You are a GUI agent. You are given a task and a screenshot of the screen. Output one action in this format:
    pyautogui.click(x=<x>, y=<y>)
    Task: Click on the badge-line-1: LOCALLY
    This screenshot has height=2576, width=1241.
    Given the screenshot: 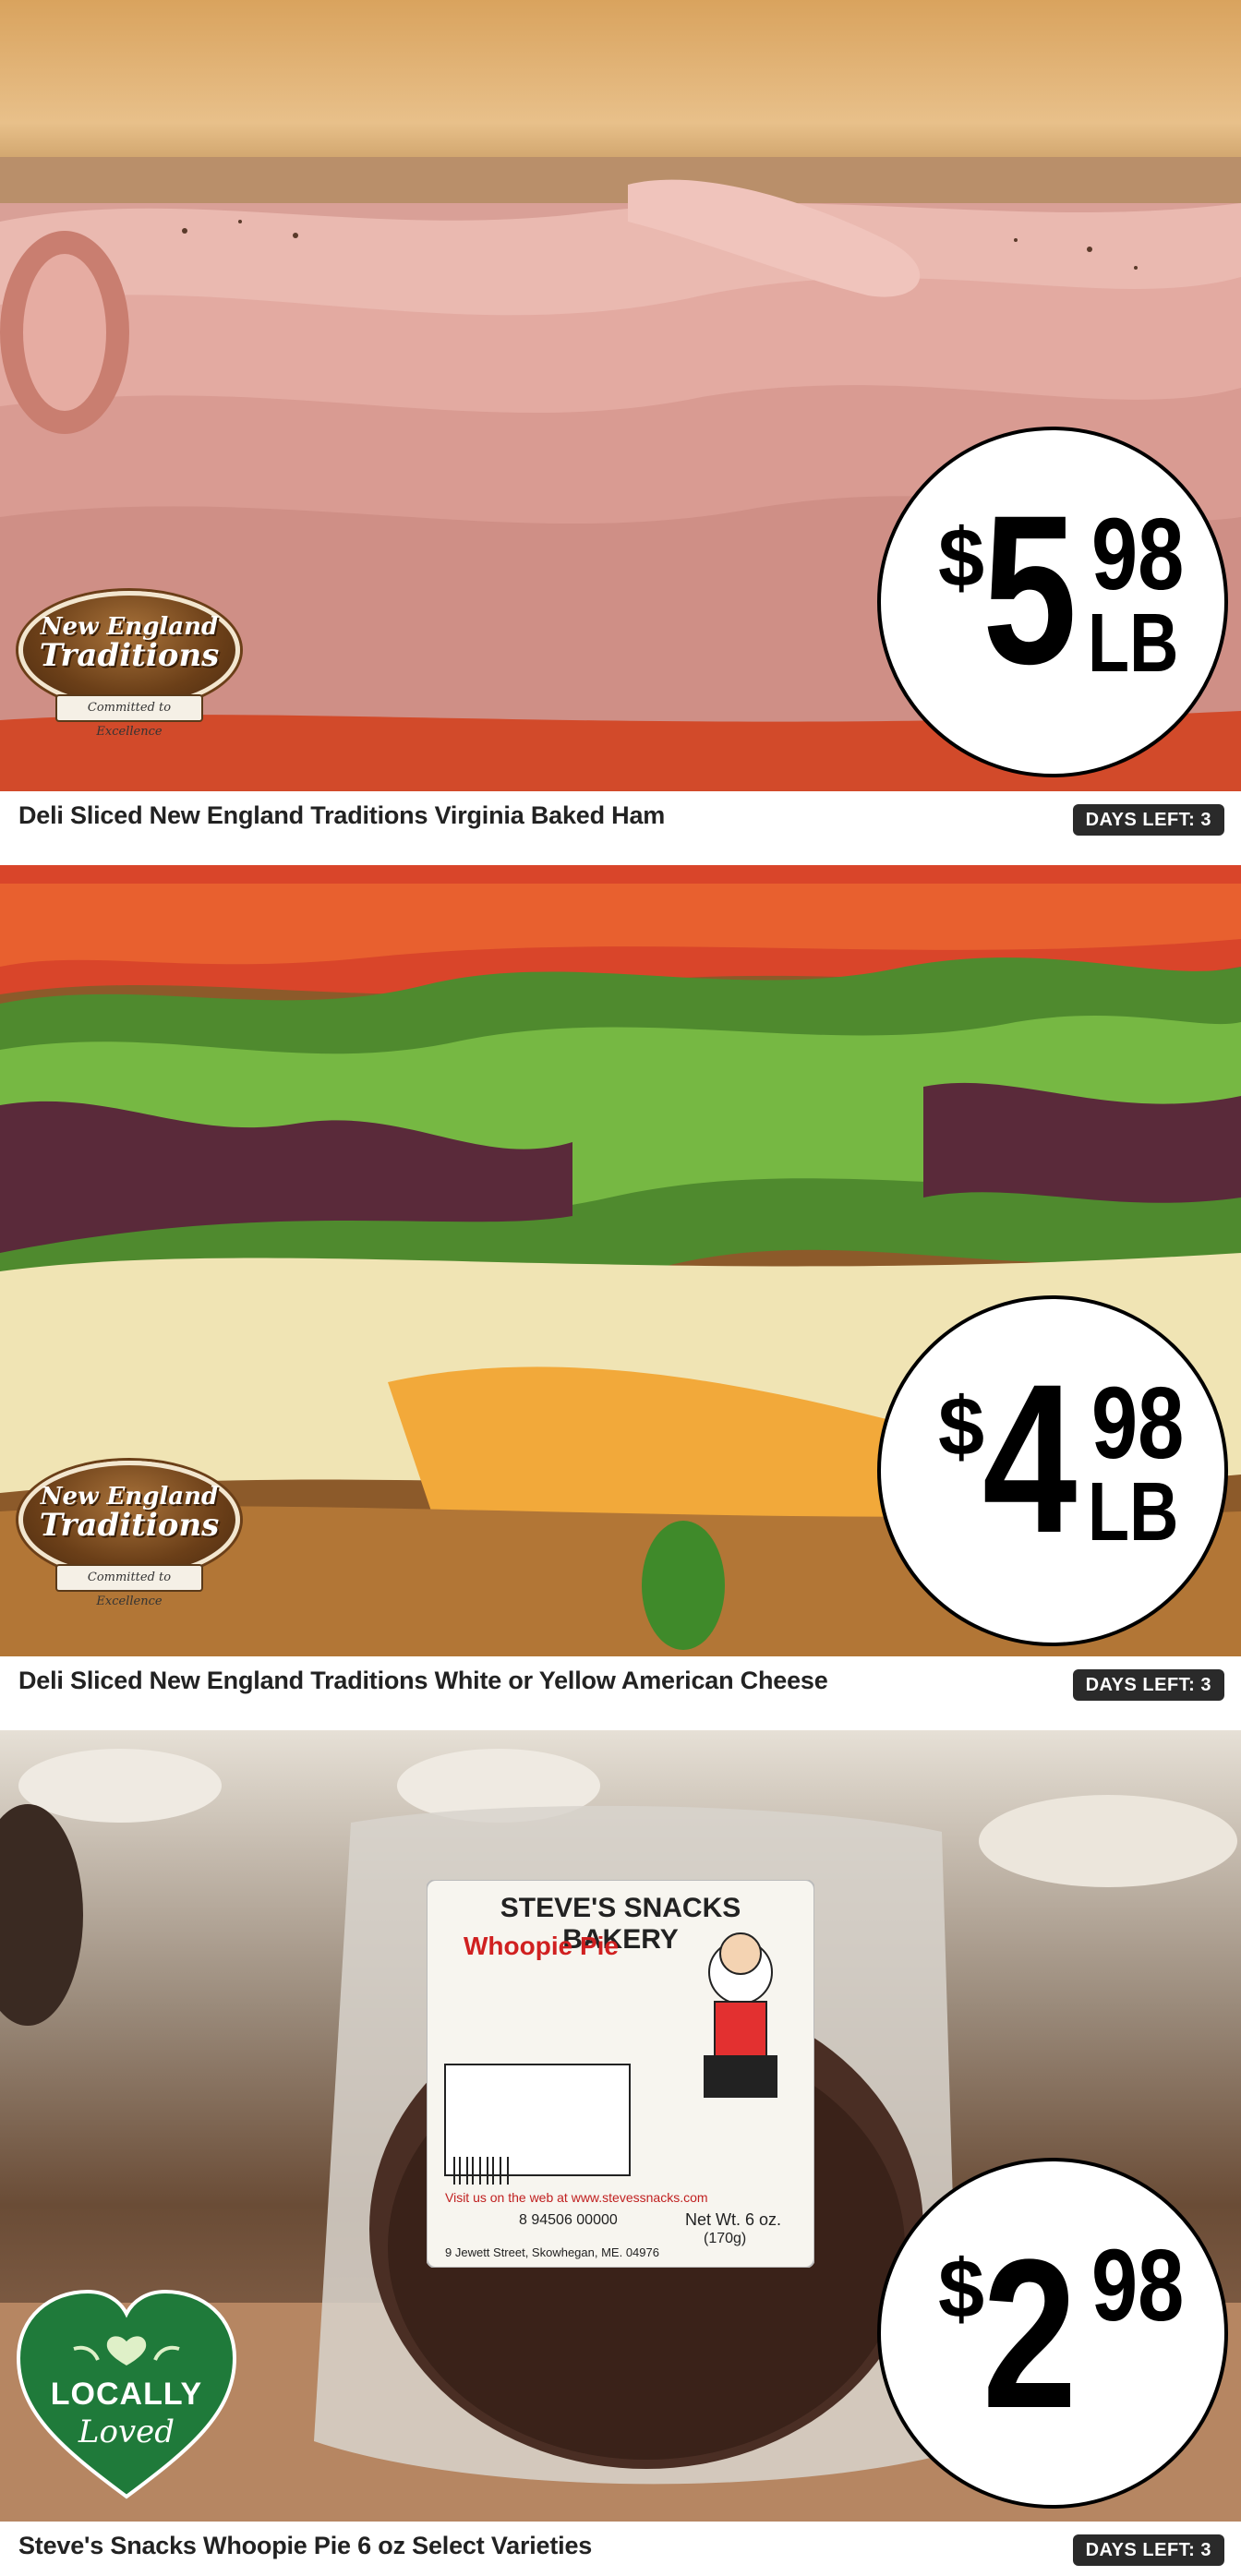 What is the action you would take?
    pyautogui.click(x=127, y=2394)
    